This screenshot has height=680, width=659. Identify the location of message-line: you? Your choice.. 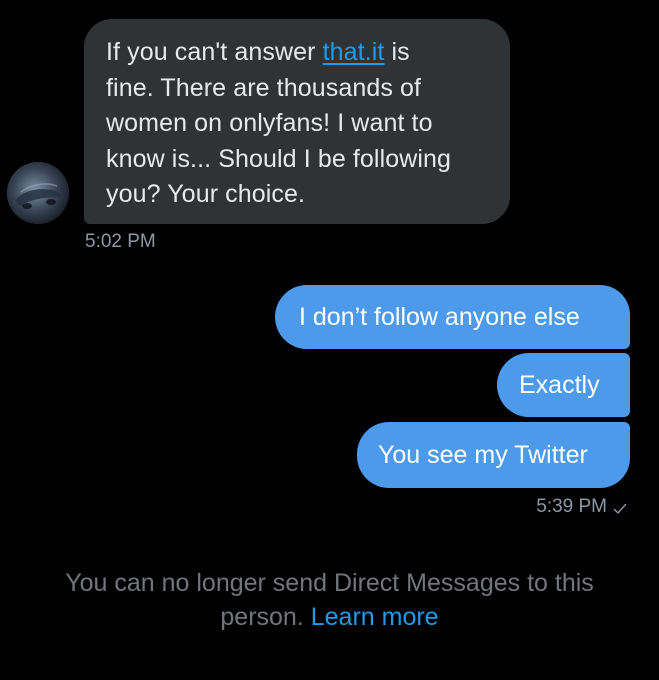
(206, 194).